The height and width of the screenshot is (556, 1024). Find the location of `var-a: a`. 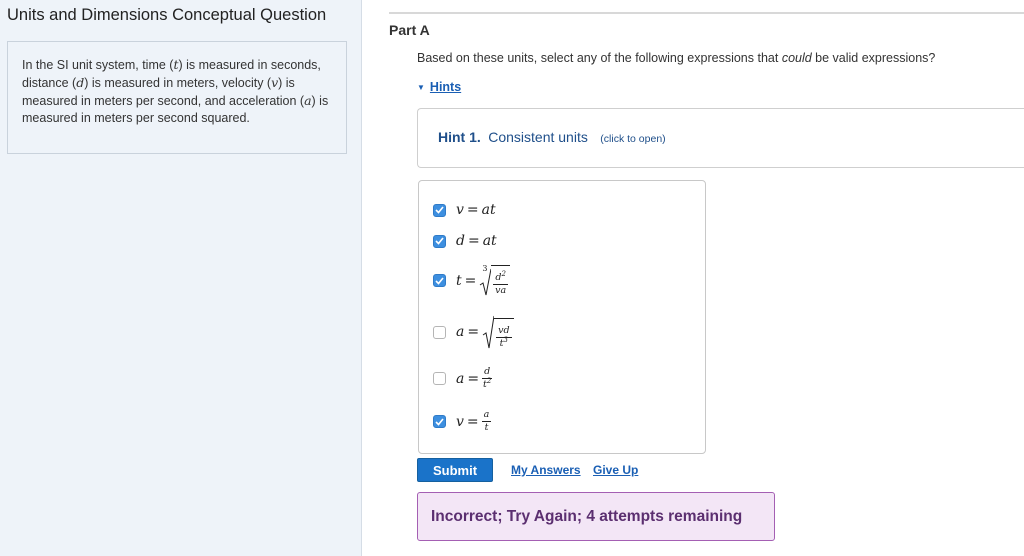

var-a: a is located at coordinates (308, 100).